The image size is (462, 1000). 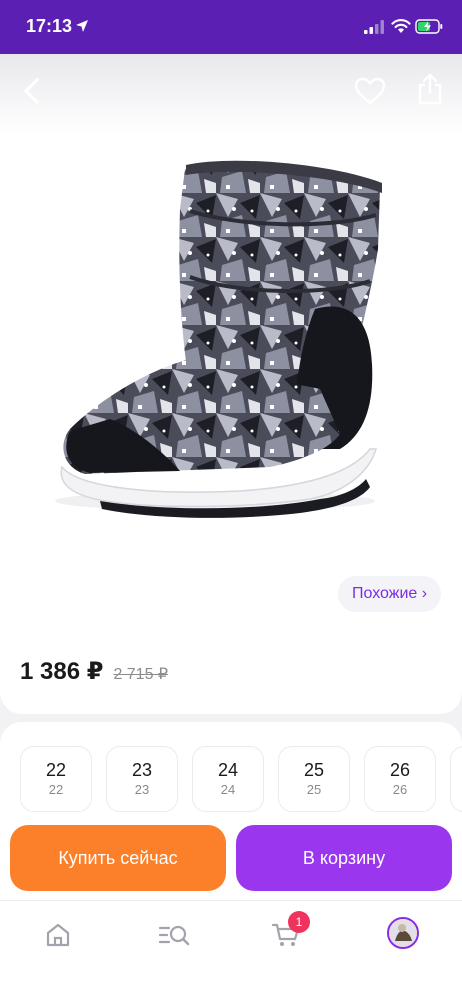 I want to click on size-secondary: 22, so click(x=56, y=789).